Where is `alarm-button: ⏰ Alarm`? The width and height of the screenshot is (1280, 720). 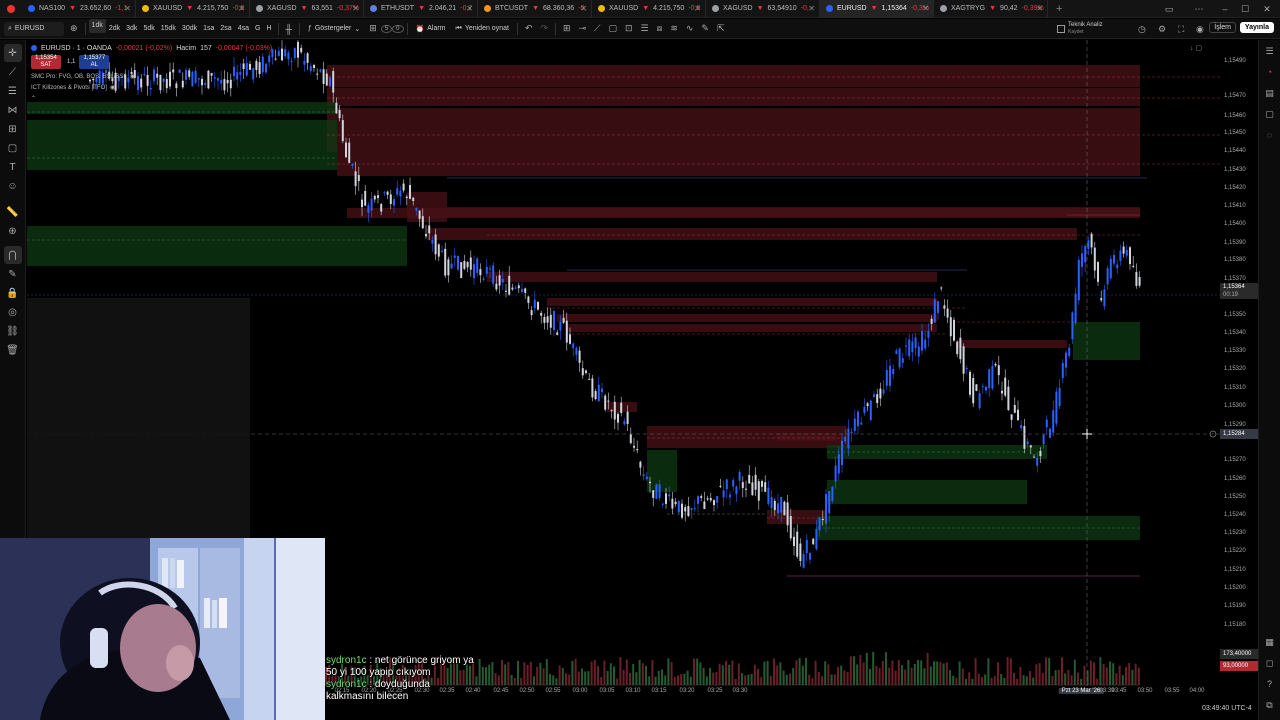
alarm-button: ⏰ Alarm is located at coordinates (431, 29).